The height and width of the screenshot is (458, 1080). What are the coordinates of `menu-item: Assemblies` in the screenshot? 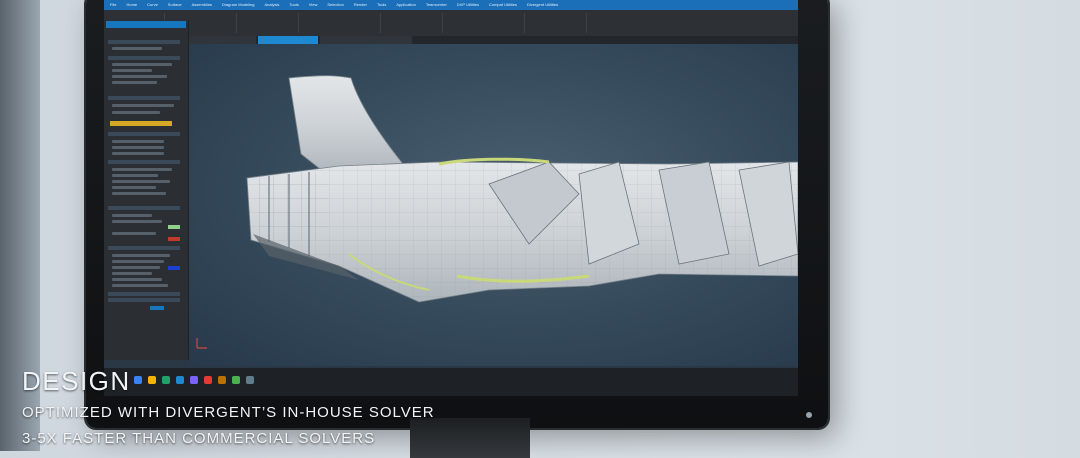 It's located at (202, 5).